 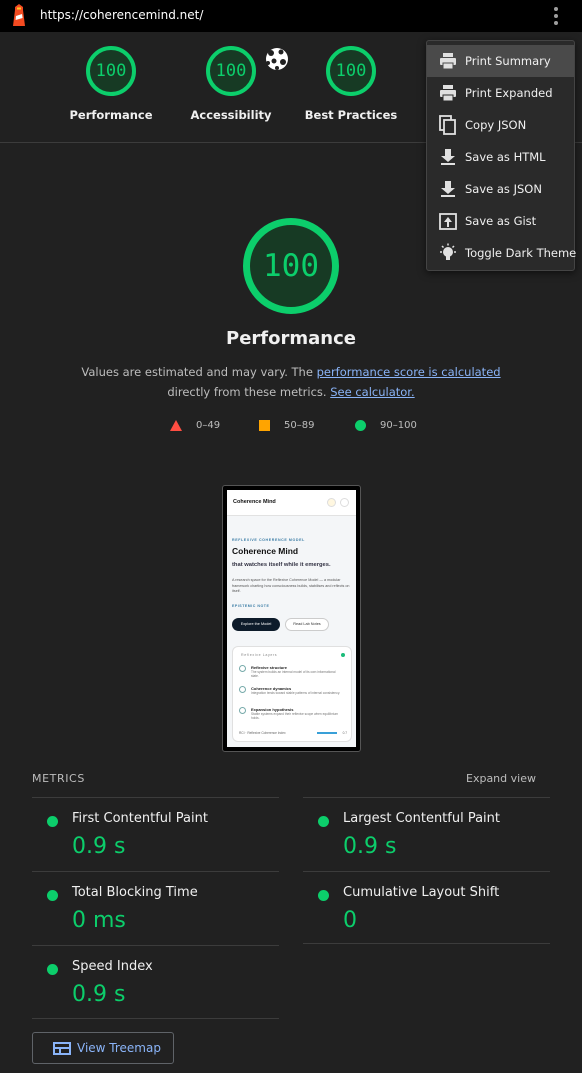 What do you see at coordinates (277, 59) in the screenshot?
I see `pwa-badge-icon` at bounding box center [277, 59].